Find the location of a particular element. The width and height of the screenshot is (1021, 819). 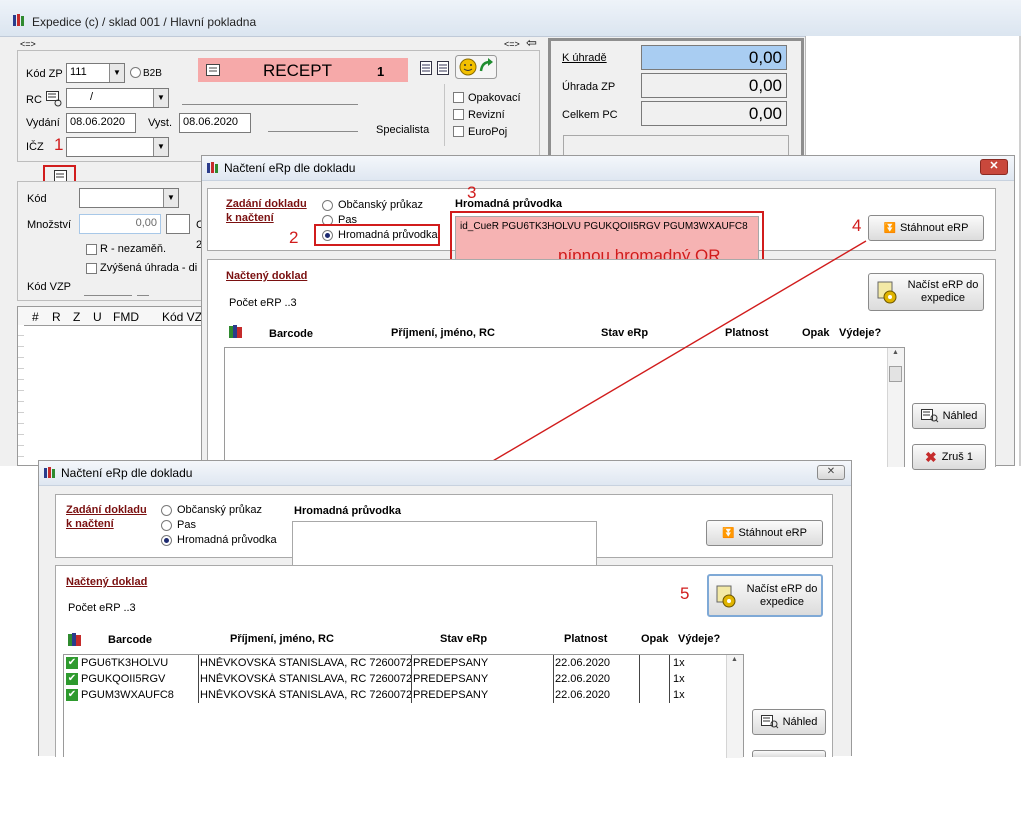

dialog-bottom-titlebar: Načtení eRp dle dokladu ✕ is located at coordinates (445, 473).